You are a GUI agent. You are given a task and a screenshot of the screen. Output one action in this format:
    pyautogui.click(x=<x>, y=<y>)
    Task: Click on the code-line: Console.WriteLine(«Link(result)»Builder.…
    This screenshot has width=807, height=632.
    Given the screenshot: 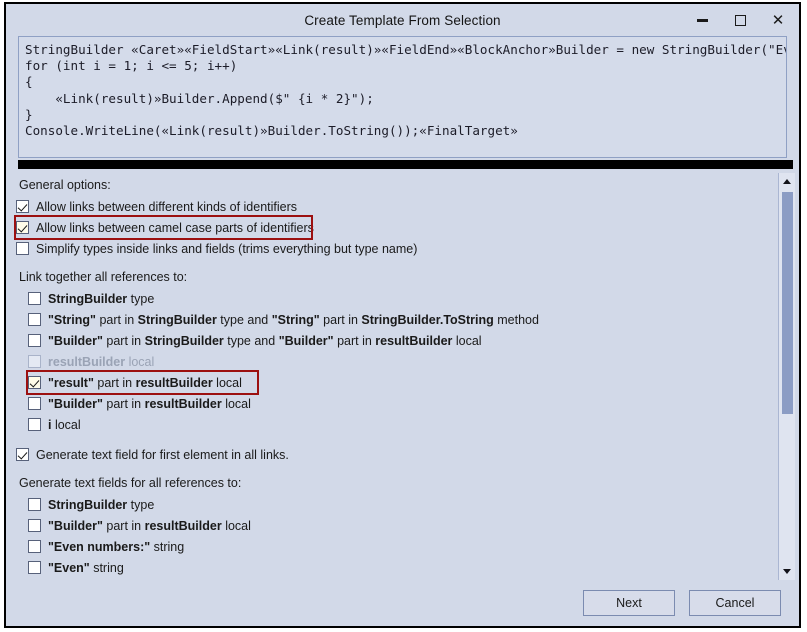 What is the action you would take?
    pyautogui.click(x=271, y=131)
    